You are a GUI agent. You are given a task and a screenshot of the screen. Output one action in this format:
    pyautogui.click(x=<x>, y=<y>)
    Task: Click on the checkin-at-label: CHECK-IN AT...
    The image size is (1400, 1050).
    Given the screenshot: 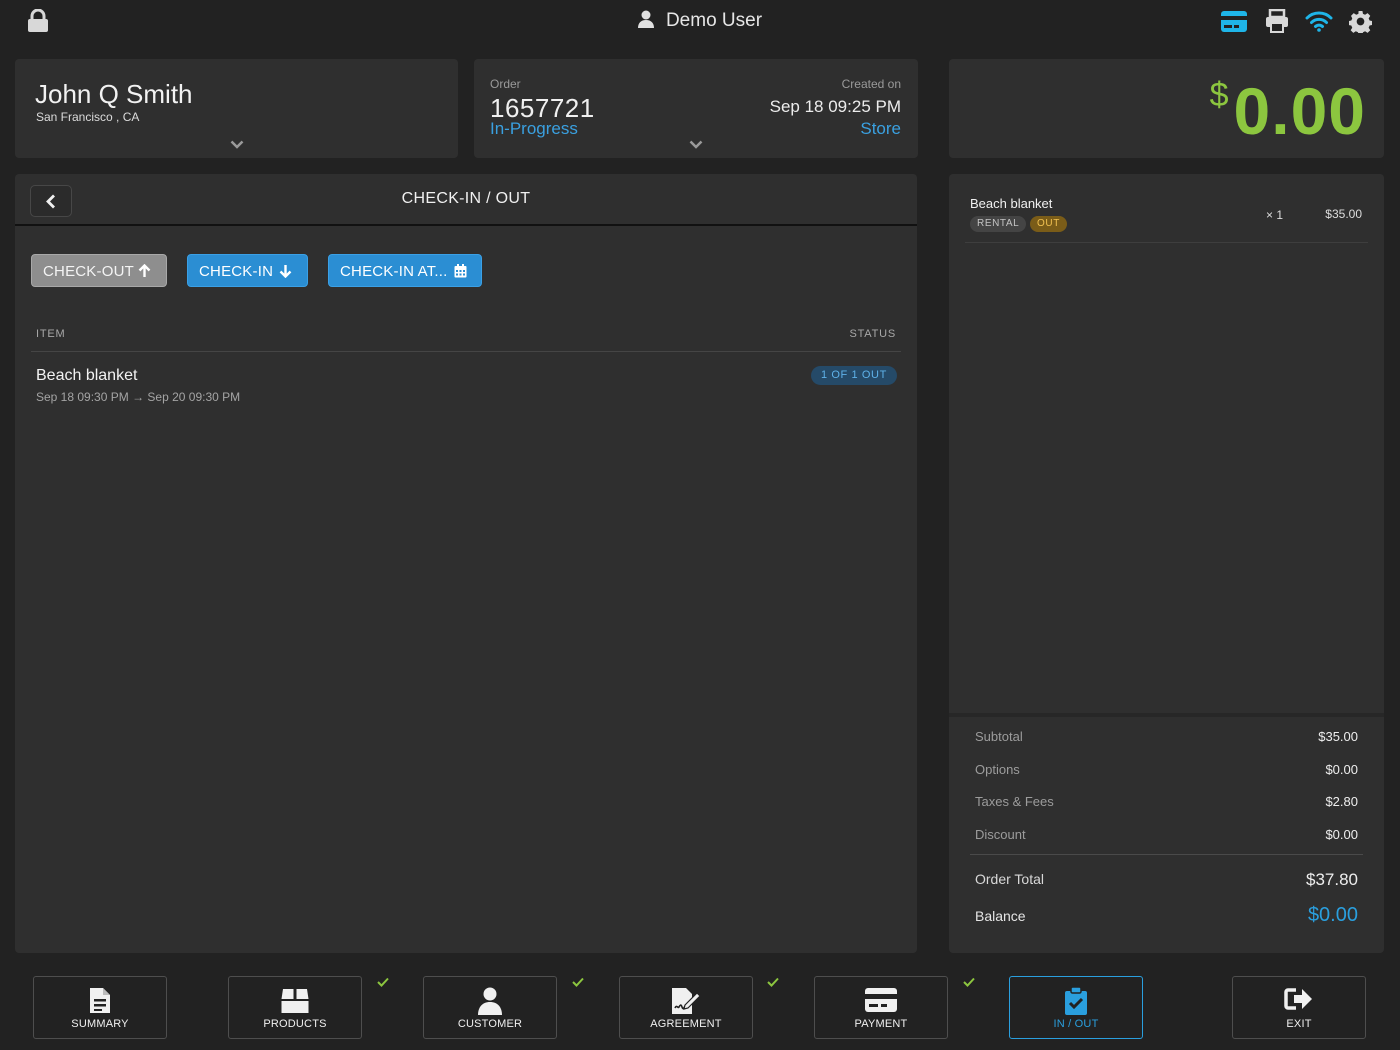 What is the action you would take?
    pyautogui.click(x=394, y=271)
    